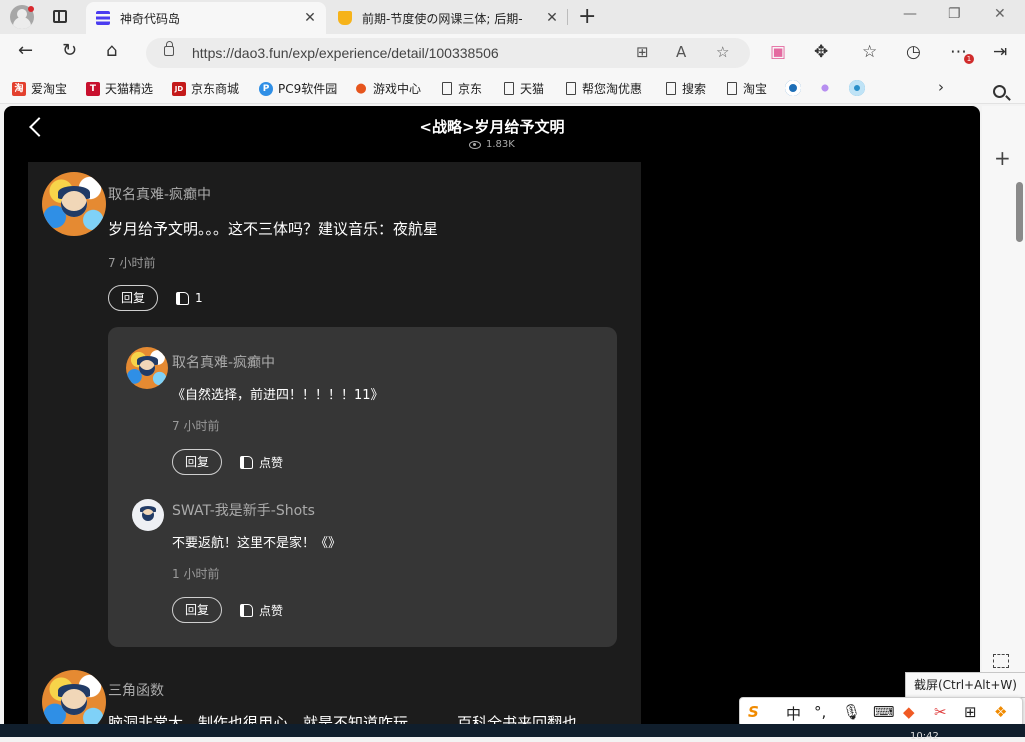 The height and width of the screenshot is (742, 1025). I want to click on favorites-icon: ☆, so click(869, 52).